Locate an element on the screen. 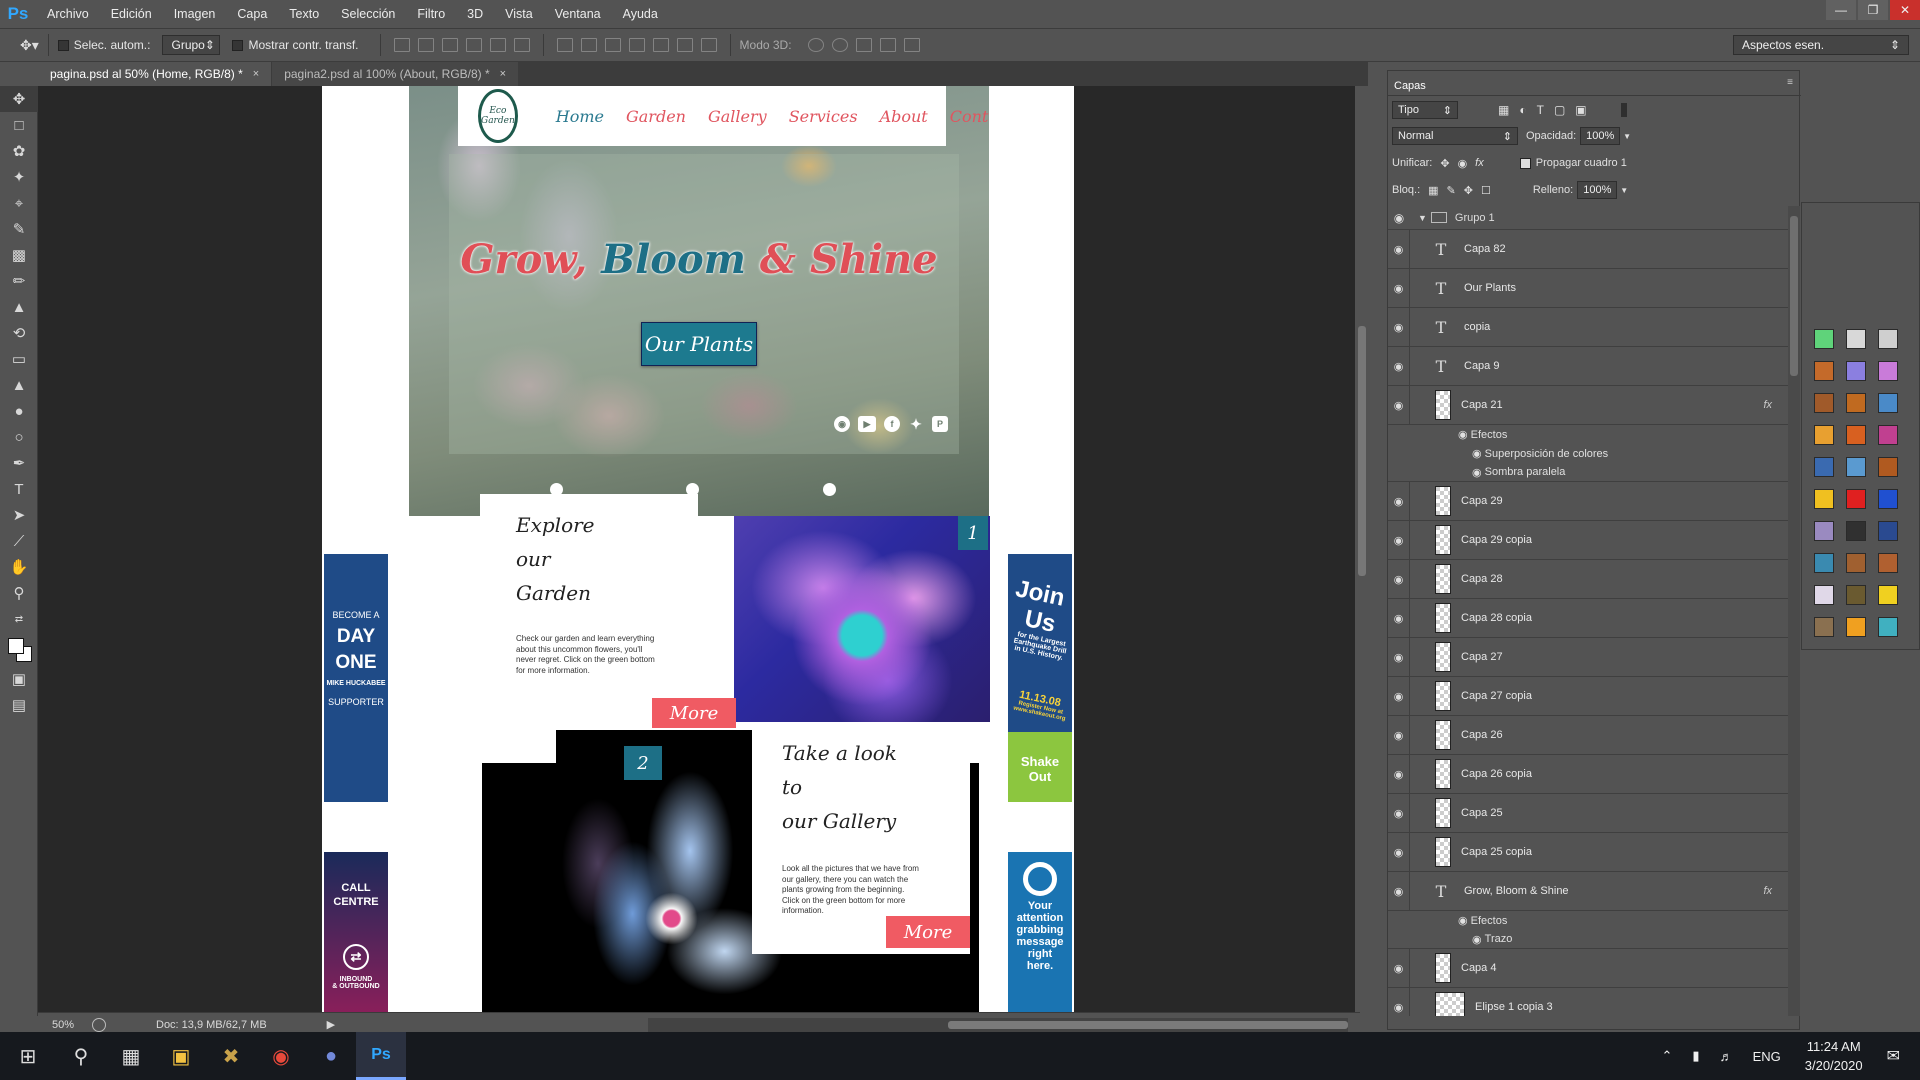 Image resolution: width=1920 pixels, height=1080 pixels. chevron-up-icon: ⌃ is located at coordinates (1667, 1056).